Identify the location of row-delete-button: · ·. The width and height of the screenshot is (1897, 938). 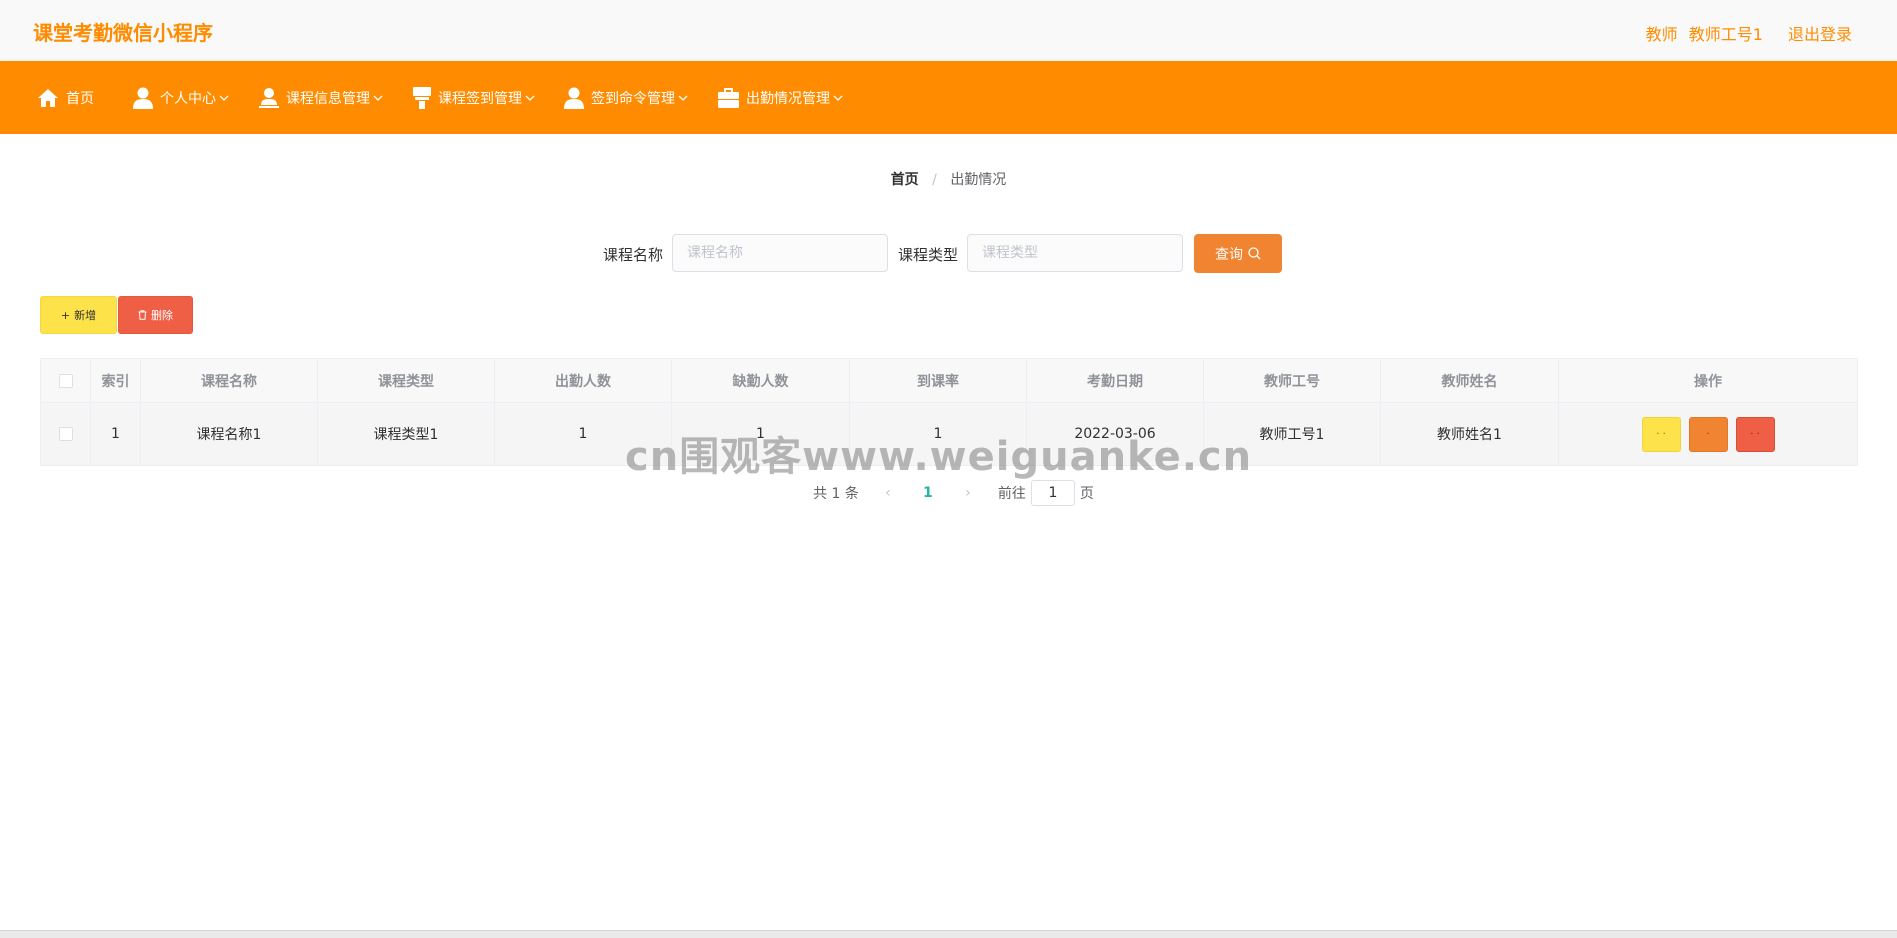
(1755, 434).